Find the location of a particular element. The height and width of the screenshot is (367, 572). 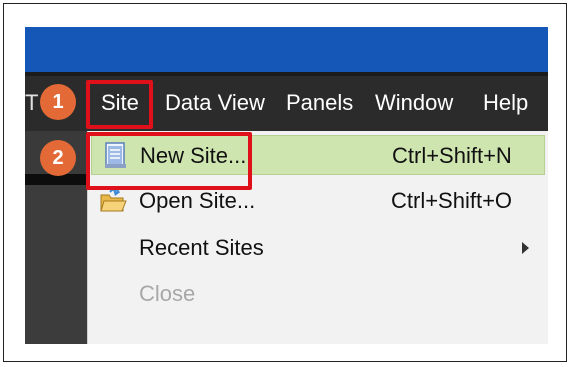

menu-help: Help is located at coordinates (505, 103).